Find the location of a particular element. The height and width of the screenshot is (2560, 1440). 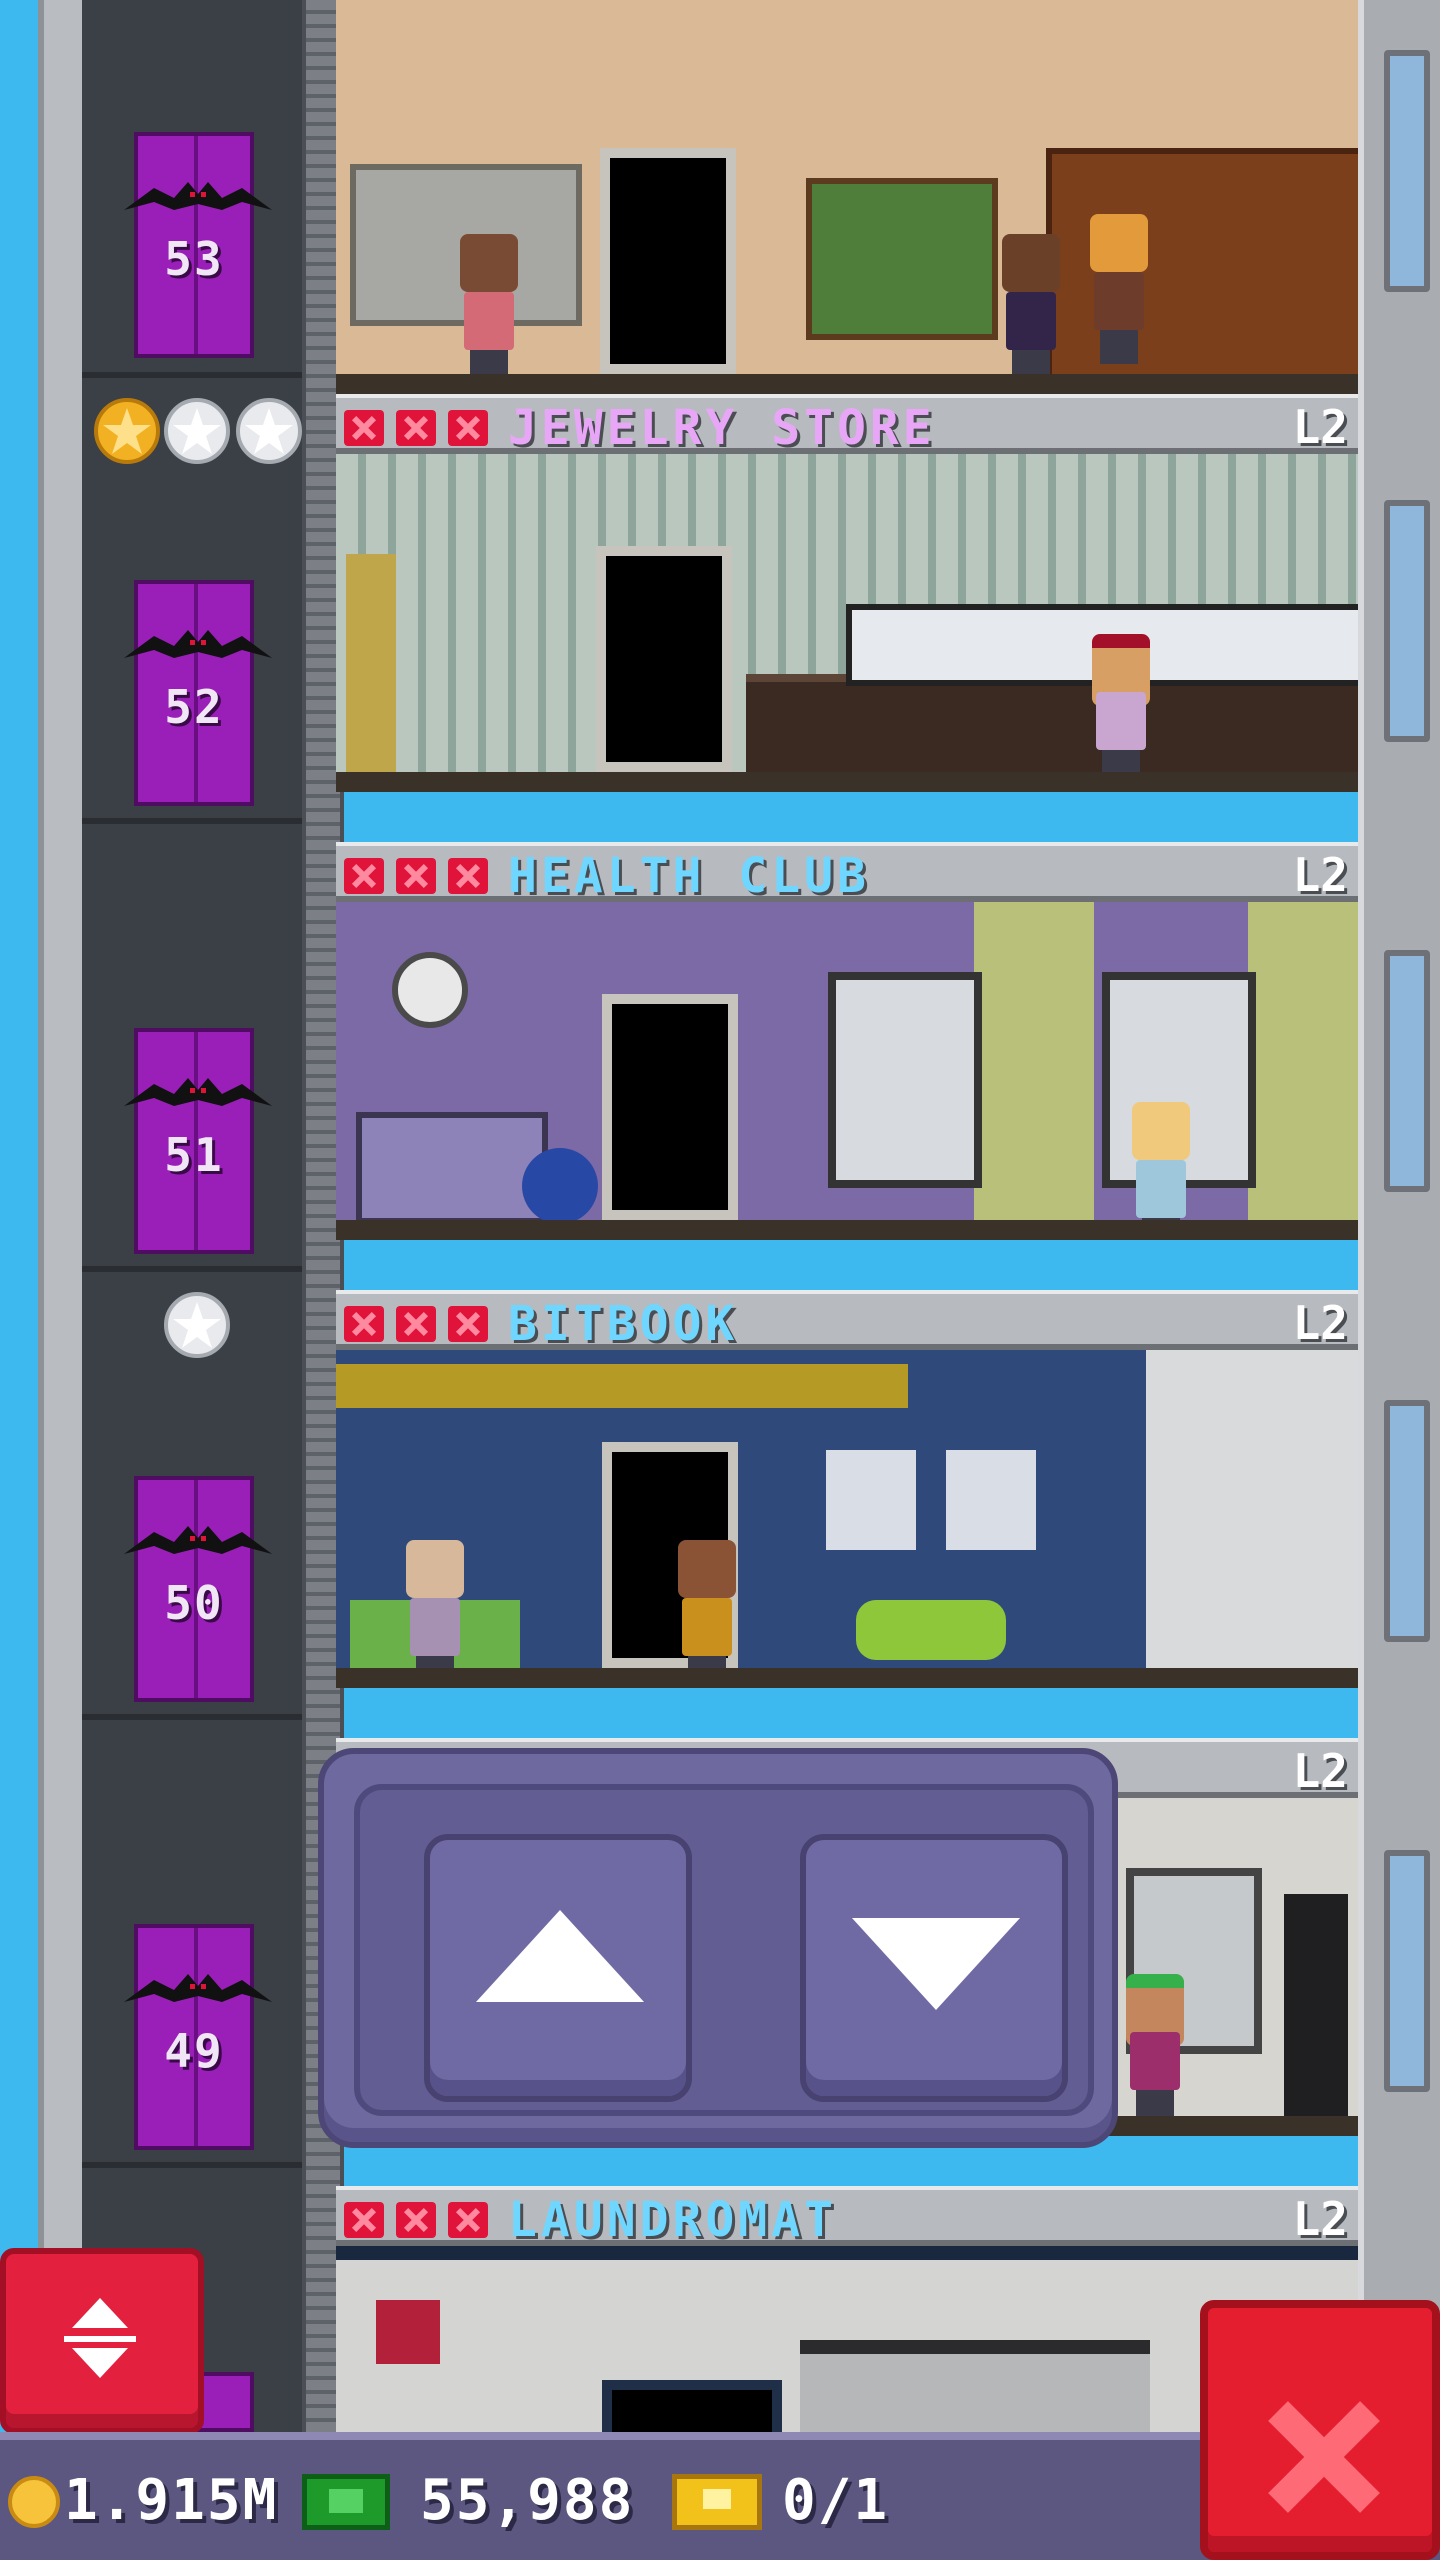

elevator-car-50: 50 is located at coordinates (198, 1589).